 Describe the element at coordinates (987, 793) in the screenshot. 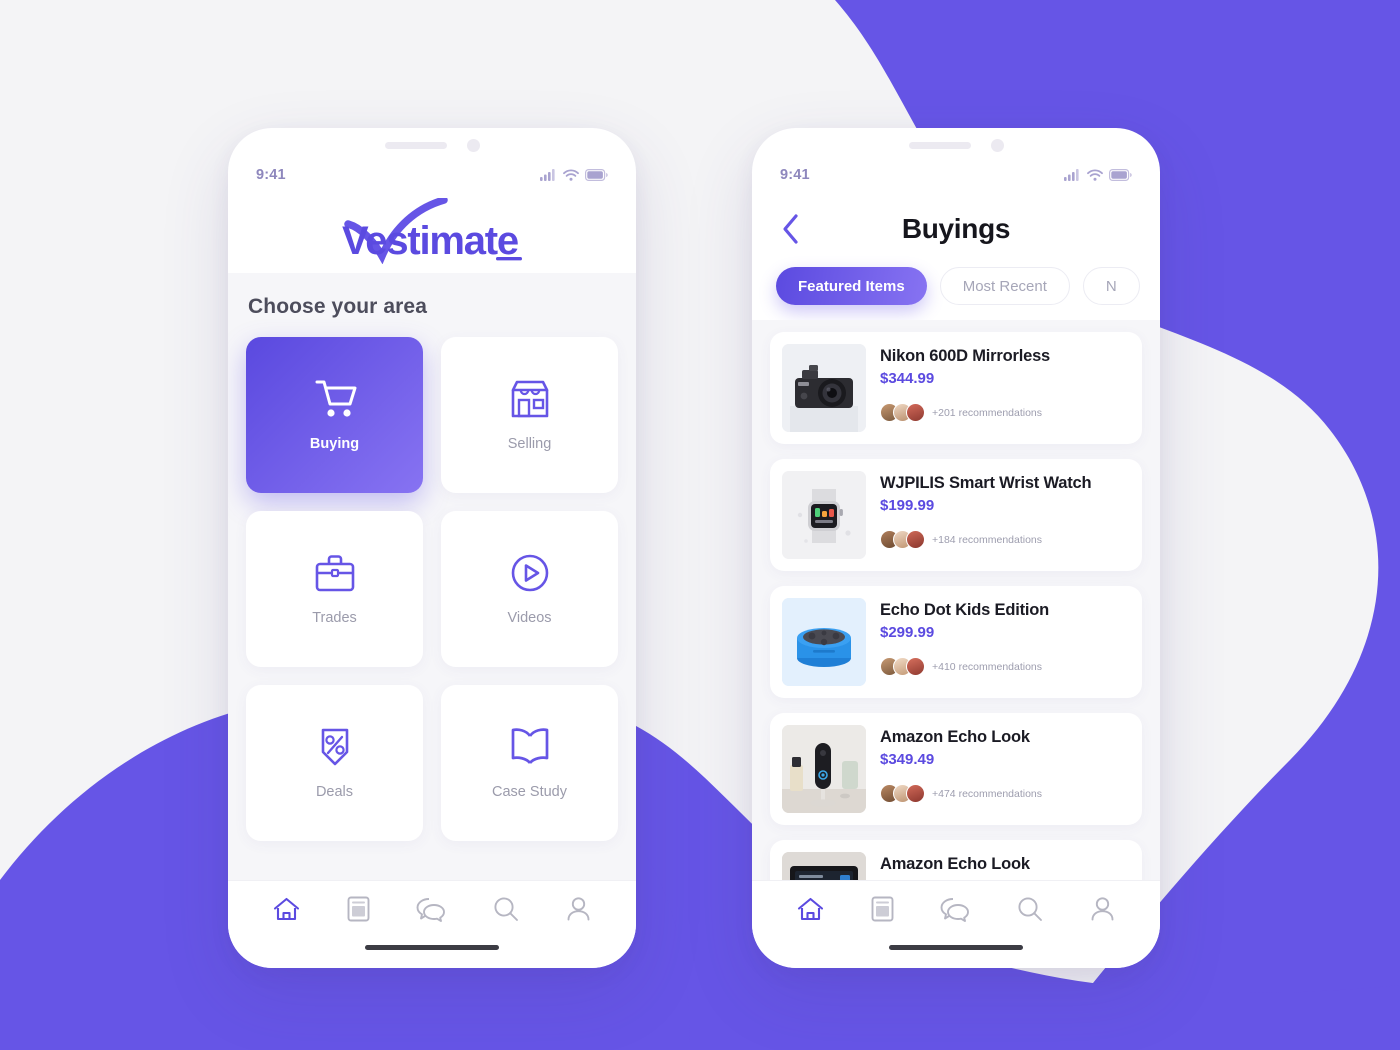

I see `recommendation-count: +474 recommendations` at that location.